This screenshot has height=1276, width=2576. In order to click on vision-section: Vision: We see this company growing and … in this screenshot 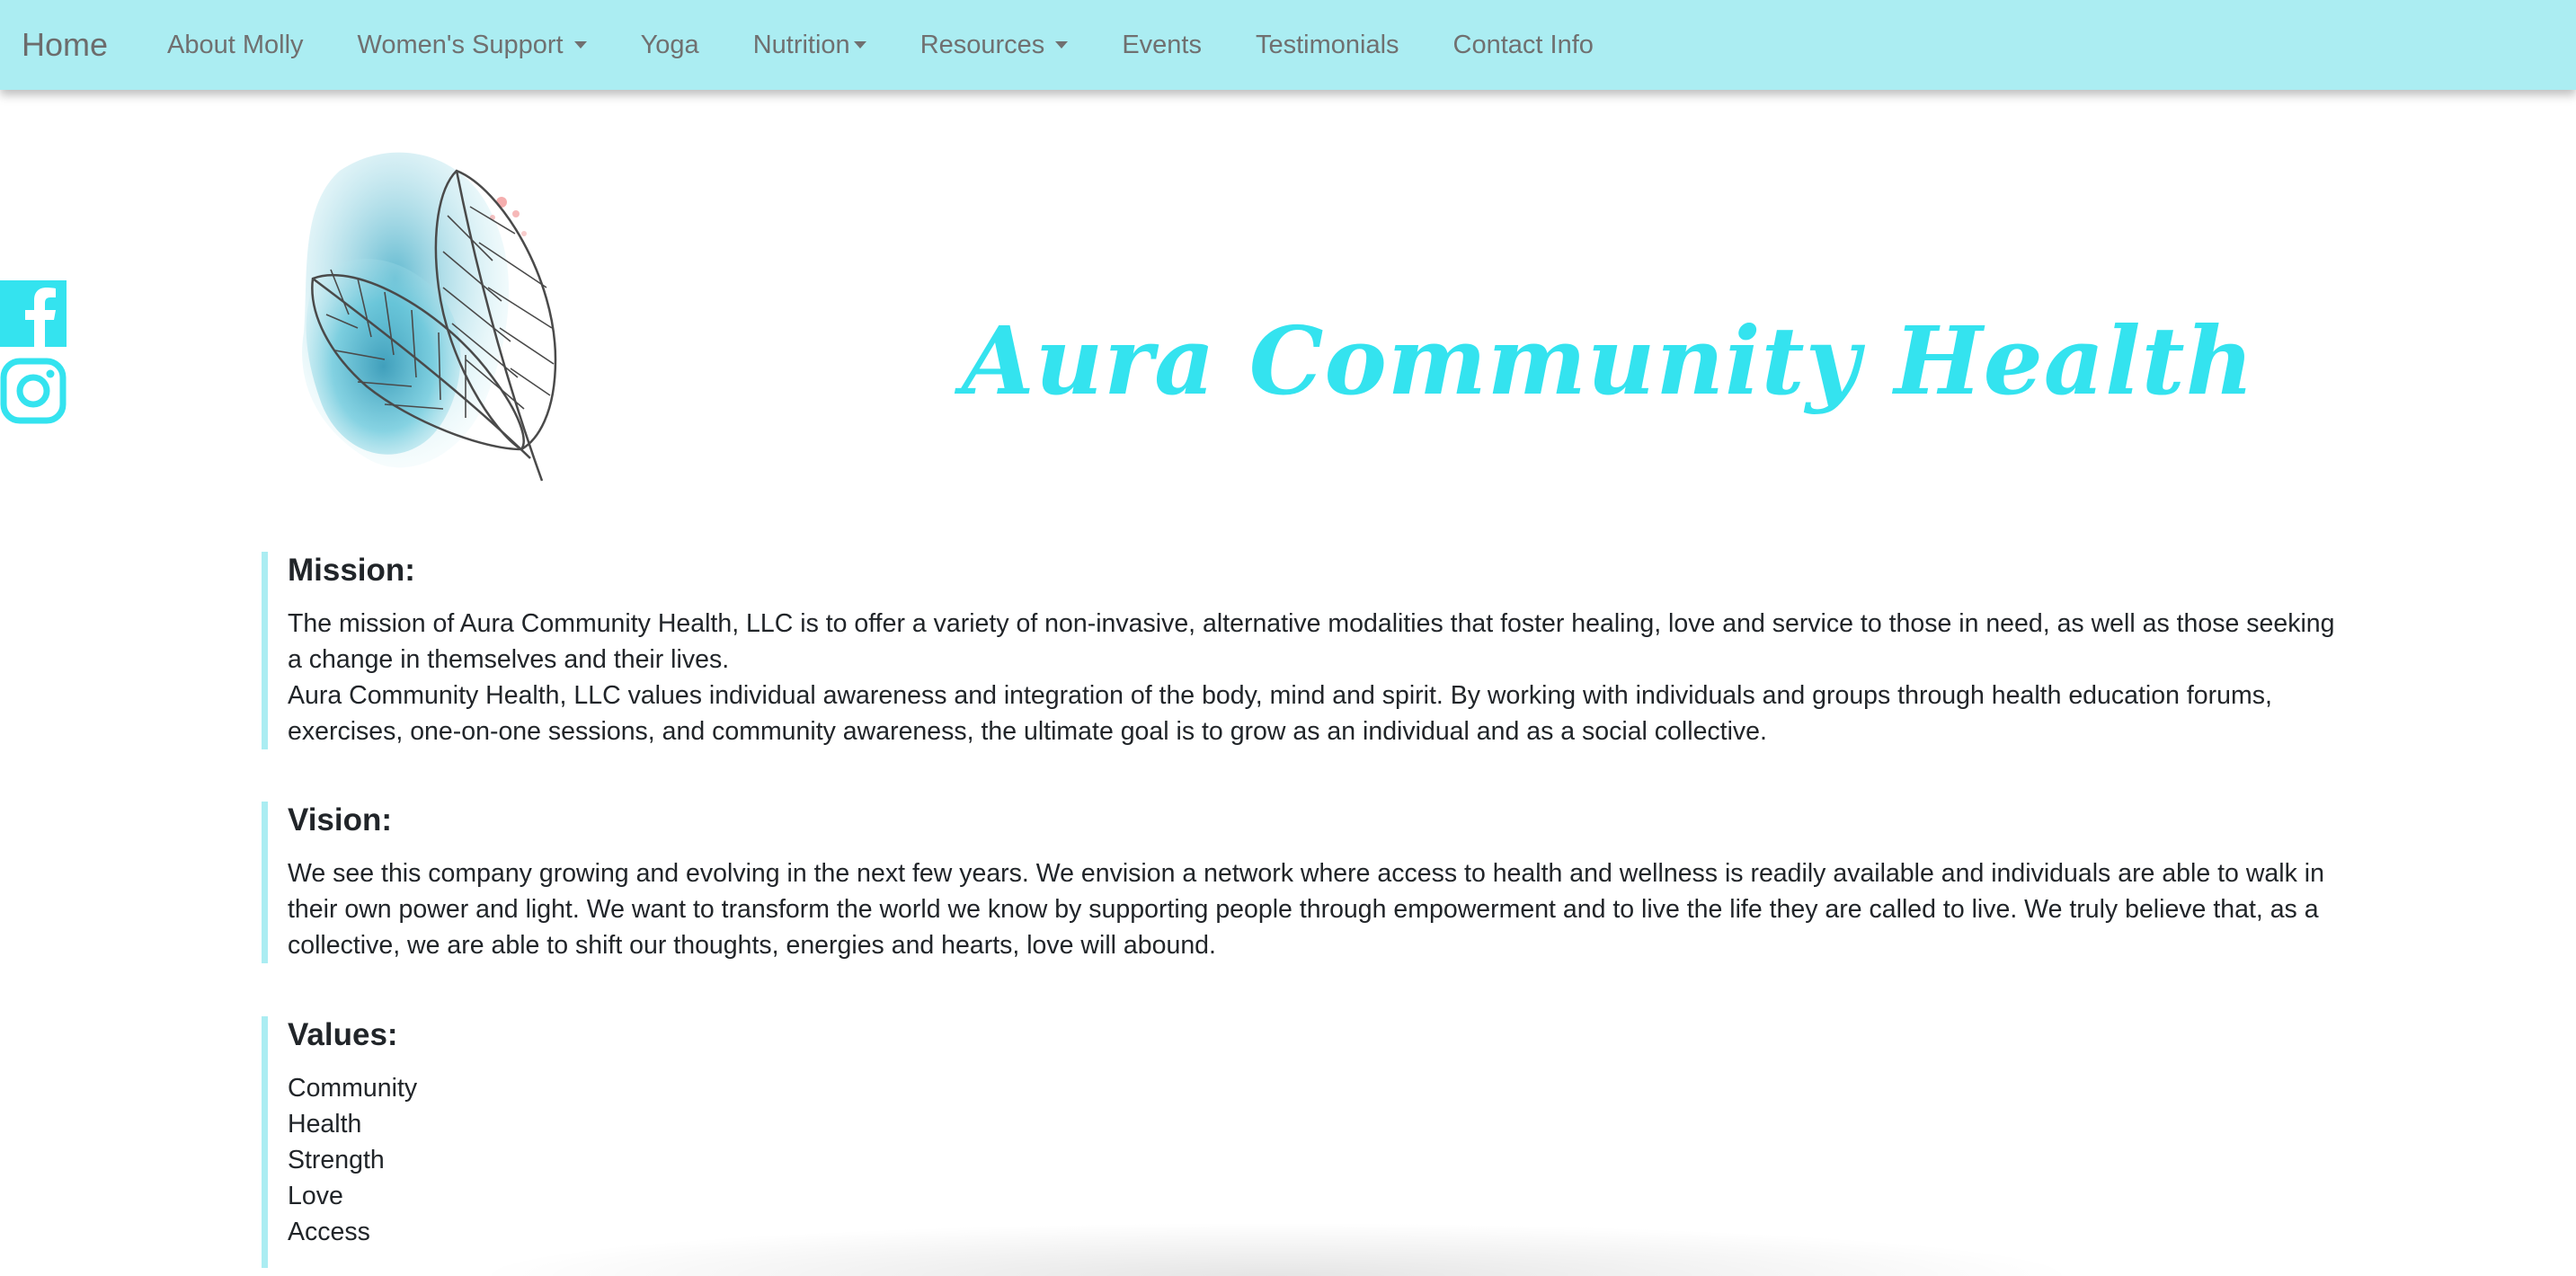, I will do `click(1308, 882)`.